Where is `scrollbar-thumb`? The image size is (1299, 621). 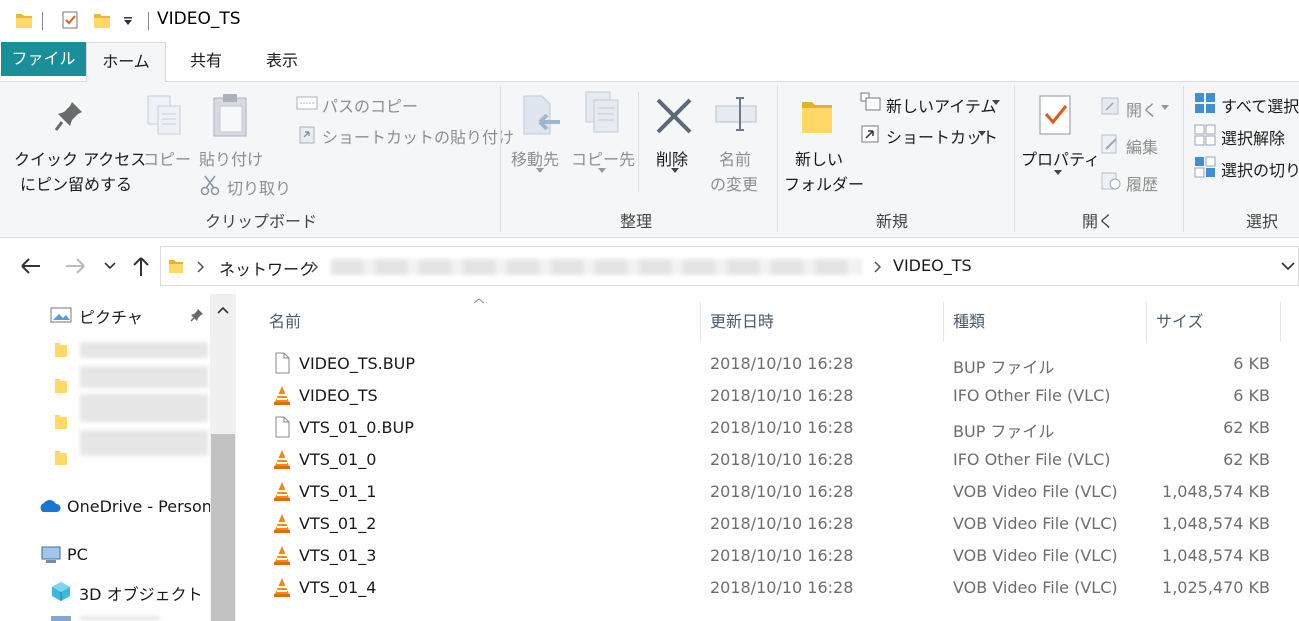 scrollbar-thumb is located at coordinates (223, 527).